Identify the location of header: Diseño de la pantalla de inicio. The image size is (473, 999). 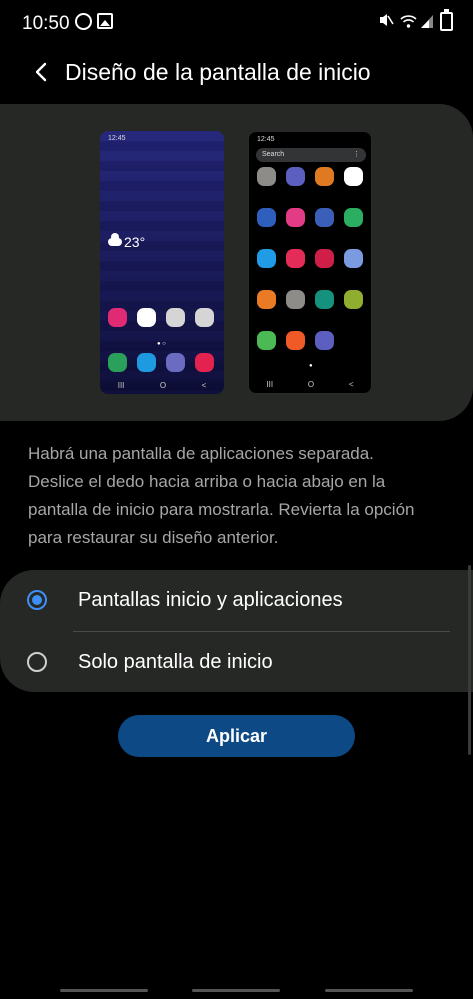
(236, 73).